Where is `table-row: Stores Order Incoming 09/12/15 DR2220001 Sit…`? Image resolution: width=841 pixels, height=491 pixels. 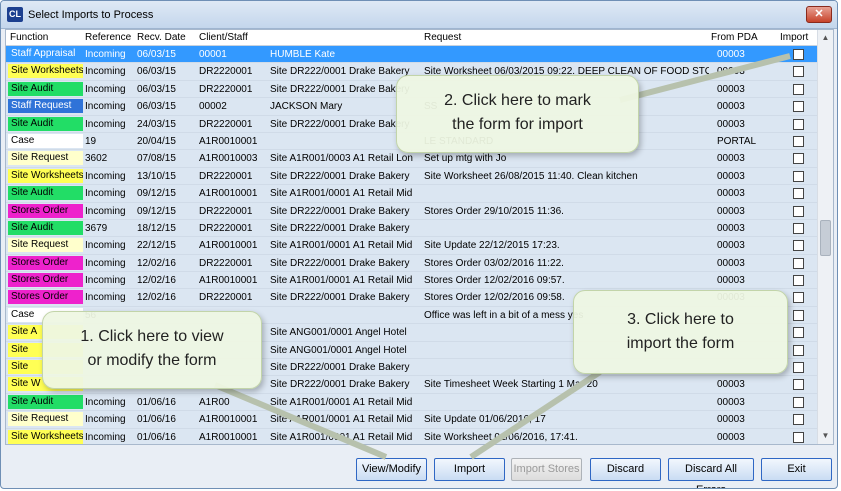 table-row: Stores Order Incoming 09/12/15 DR2220001 Sit… is located at coordinates (412, 211).